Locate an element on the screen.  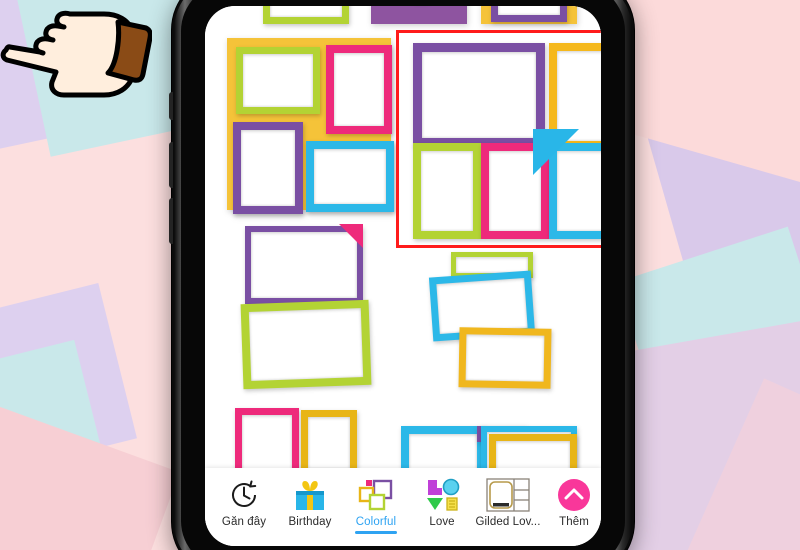
nav-item-label: Birthday is located at coordinates (310, 522).